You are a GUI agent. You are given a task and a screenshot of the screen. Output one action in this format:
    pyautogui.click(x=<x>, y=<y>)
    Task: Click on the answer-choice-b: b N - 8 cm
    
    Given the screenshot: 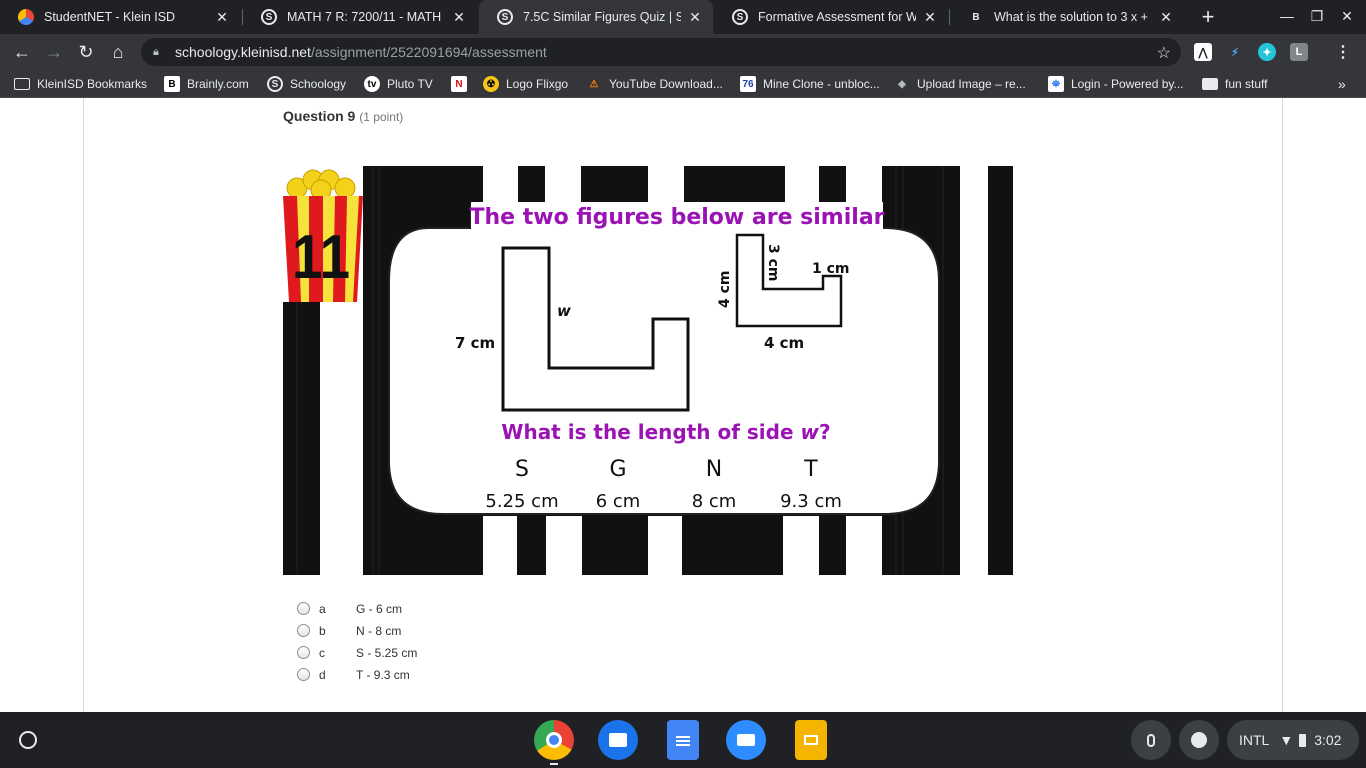 What is the action you would take?
    pyautogui.click(x=447, y=633)
    